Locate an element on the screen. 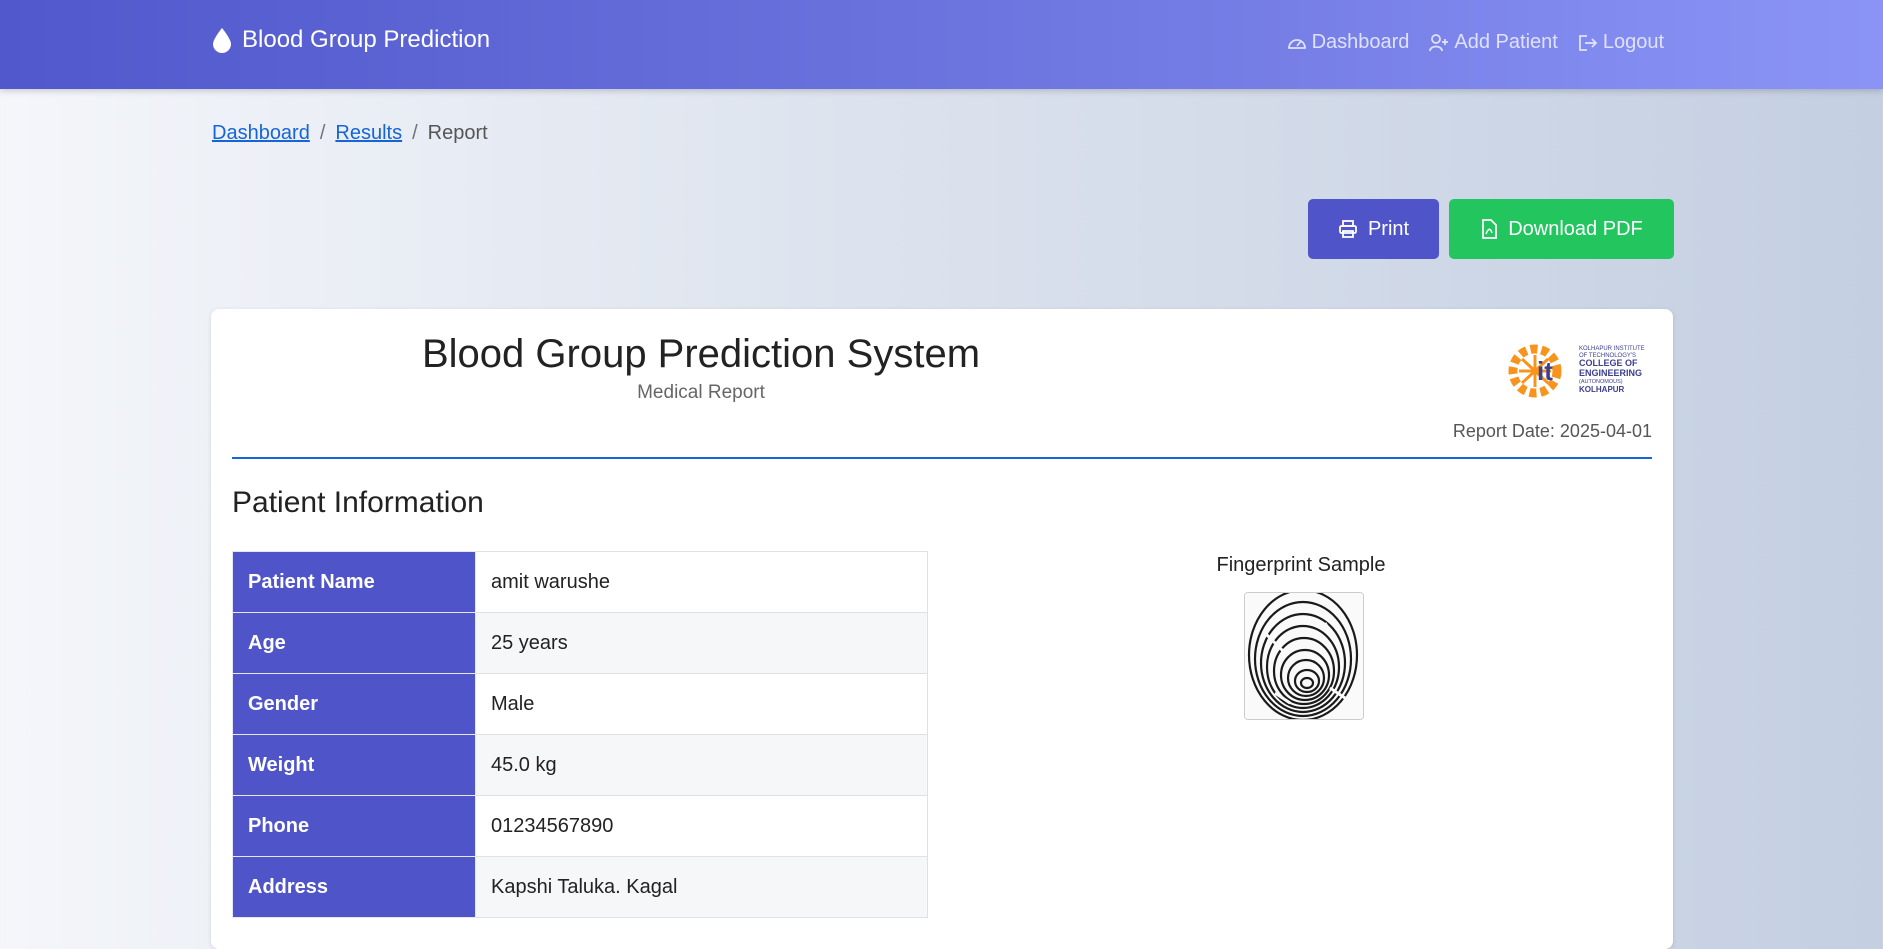 Image resolution: width=1883 pixels, height=949 pixels. table-row: Age 25 years is located at coordinates (580, 643).